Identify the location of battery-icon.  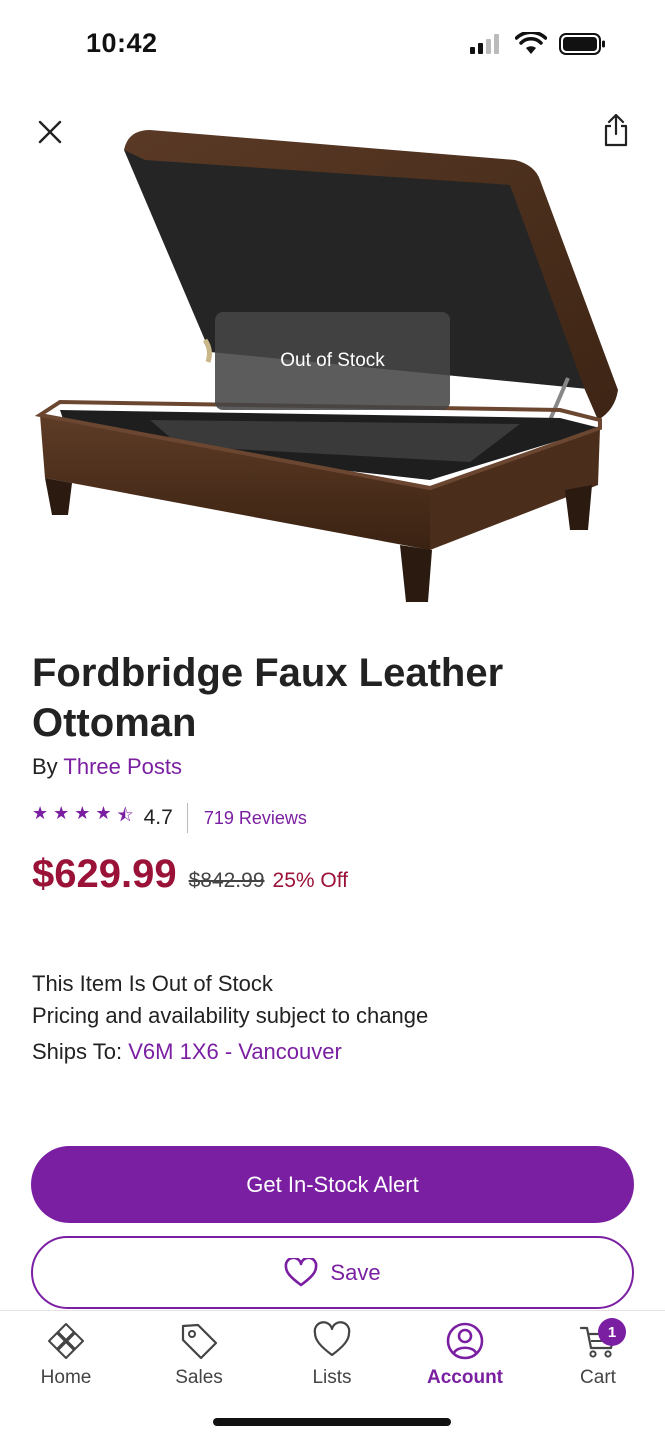
(582, 44).